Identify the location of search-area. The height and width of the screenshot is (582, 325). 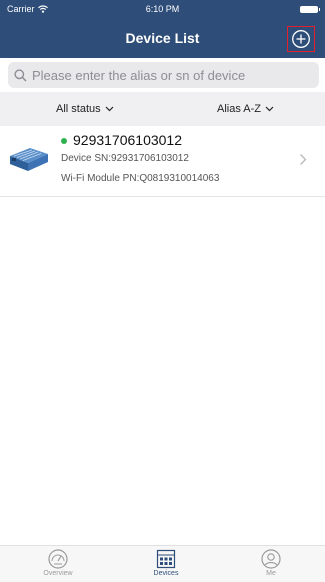
(162, 75).